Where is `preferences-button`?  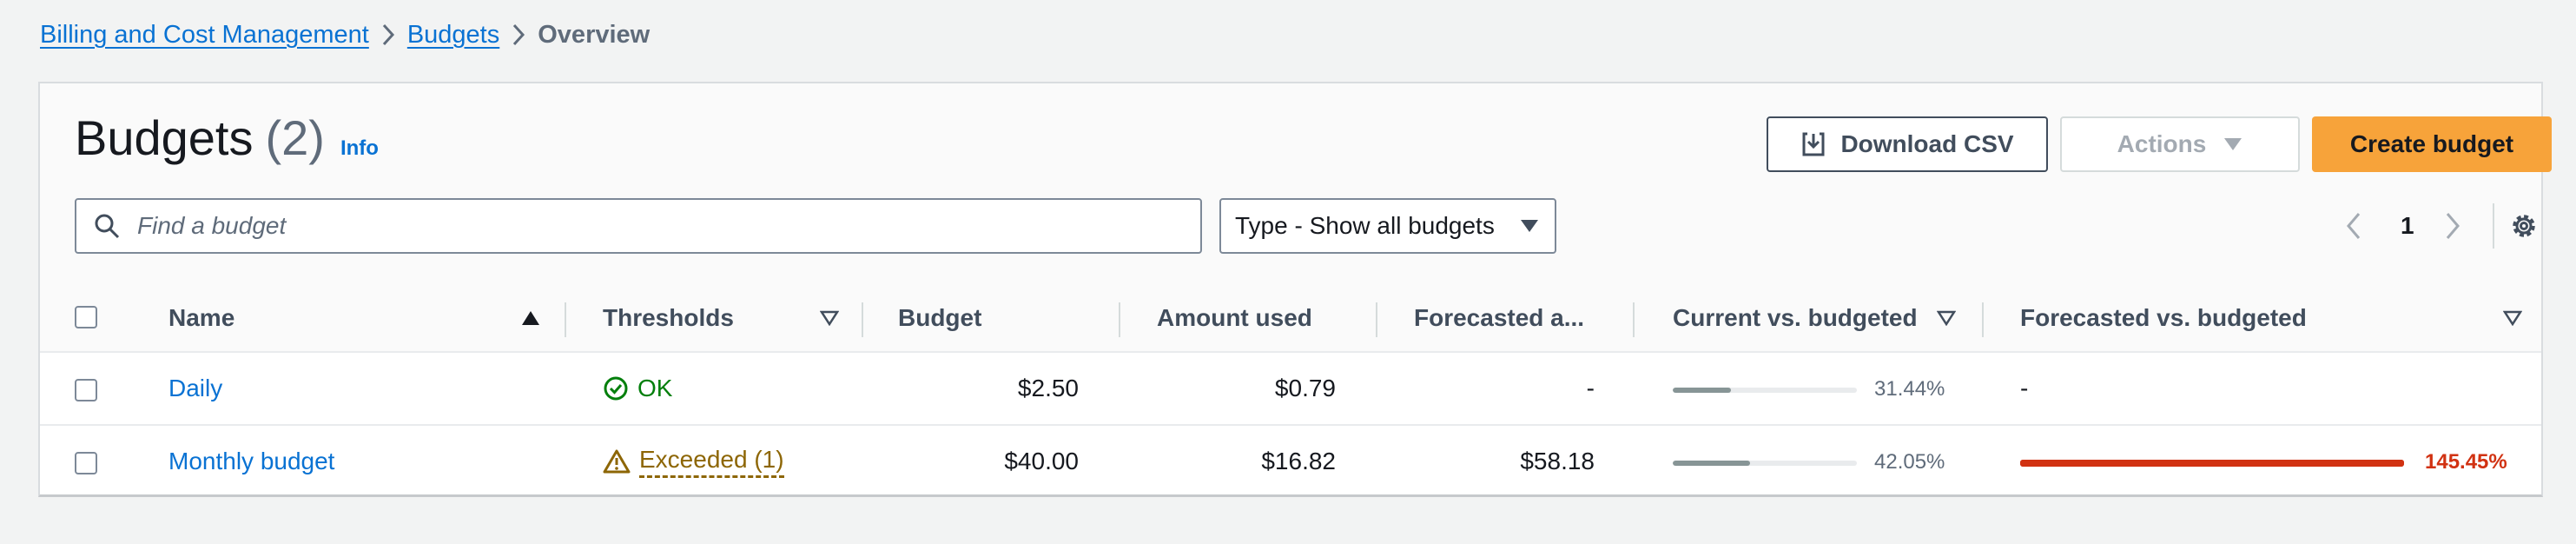 preferences-button is located at coordinates (2524, 226).